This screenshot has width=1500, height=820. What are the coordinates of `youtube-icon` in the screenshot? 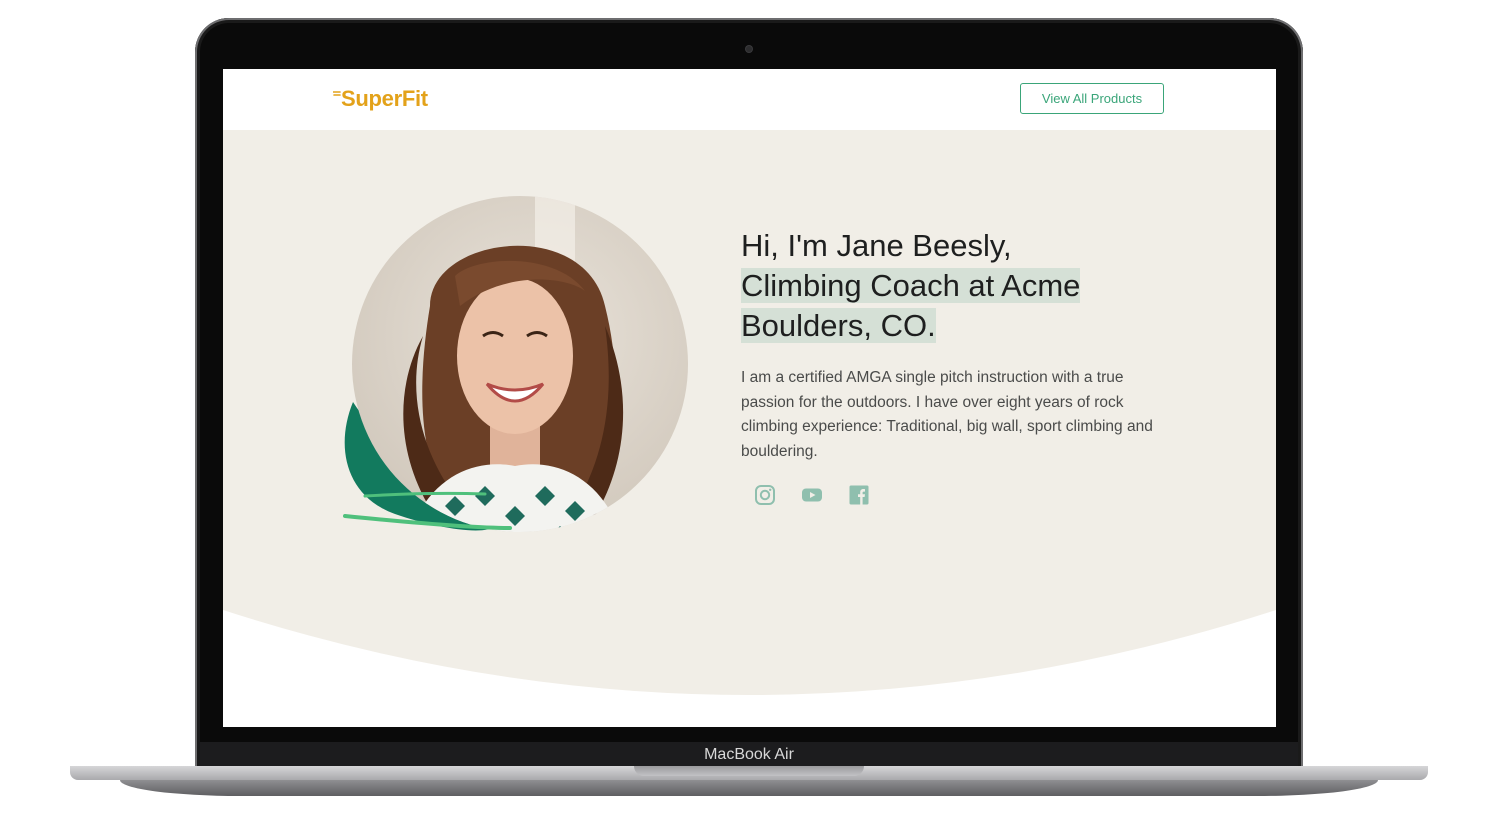 It's located at (812, 495).